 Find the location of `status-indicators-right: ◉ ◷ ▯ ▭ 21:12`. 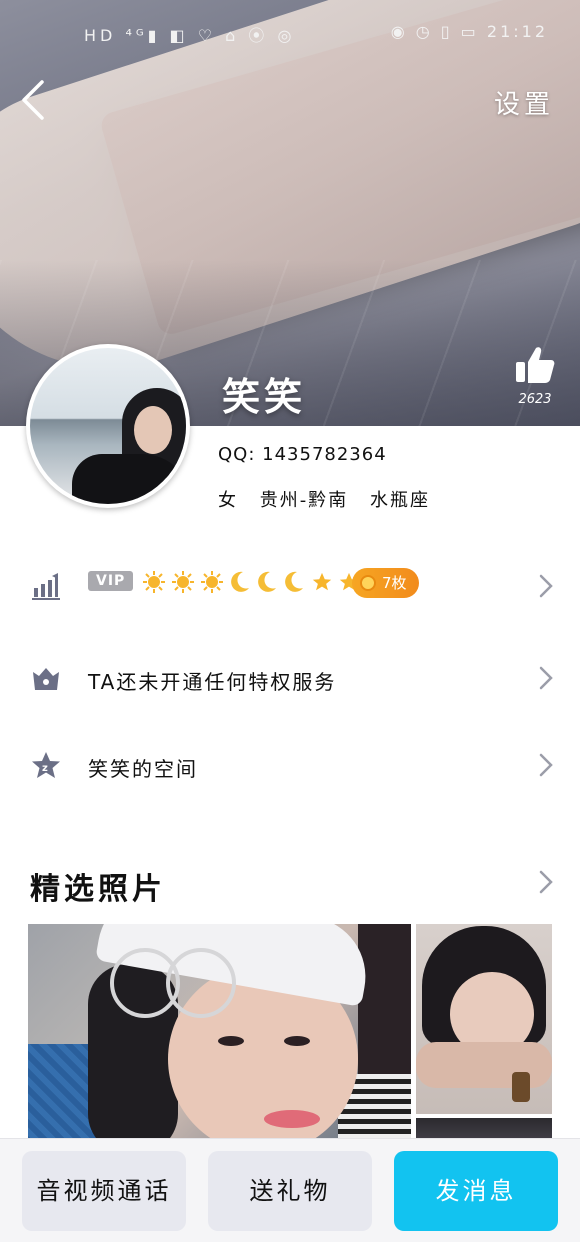

status-indicators-right: ◉ ◷ ▯ ▭ 21:12 is located at coordinates (469, 31).